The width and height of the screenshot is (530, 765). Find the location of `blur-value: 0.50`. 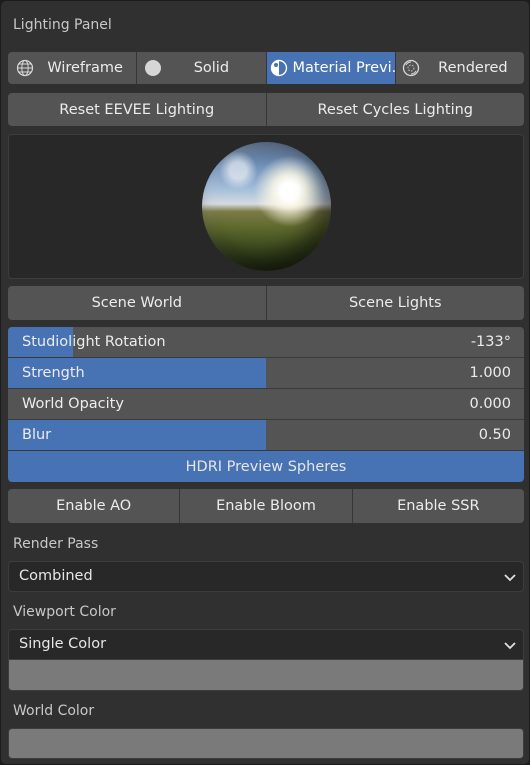

blur-value: 0.50 is located at coordinates (494, 435).